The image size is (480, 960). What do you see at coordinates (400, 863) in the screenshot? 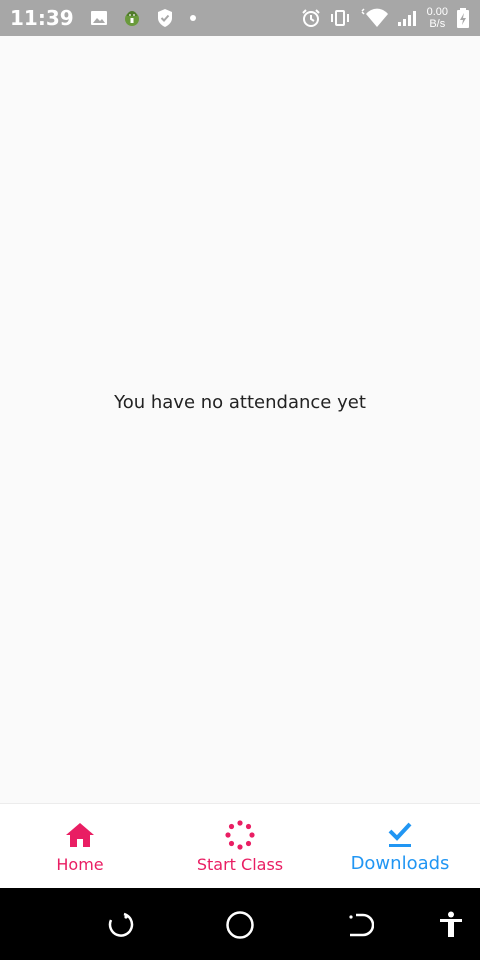
I see `nav-label-downloads: Downloads` at bounding box center [400, 863].